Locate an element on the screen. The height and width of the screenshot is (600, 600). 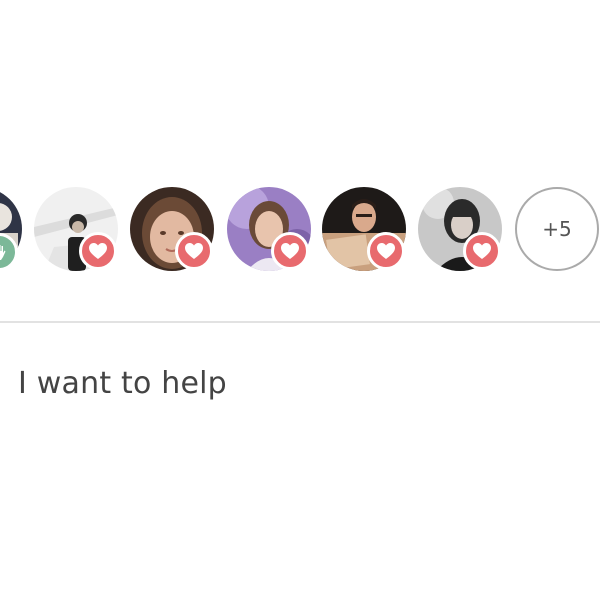
radio-icon is located at coordinates (3, 385).